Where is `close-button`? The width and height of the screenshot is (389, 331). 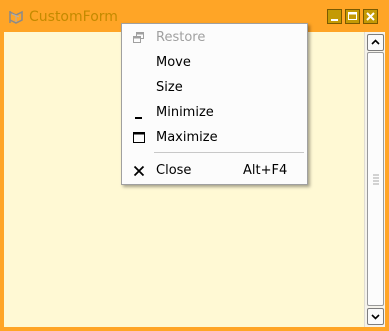 close-button is located at coordinates (370, 16).